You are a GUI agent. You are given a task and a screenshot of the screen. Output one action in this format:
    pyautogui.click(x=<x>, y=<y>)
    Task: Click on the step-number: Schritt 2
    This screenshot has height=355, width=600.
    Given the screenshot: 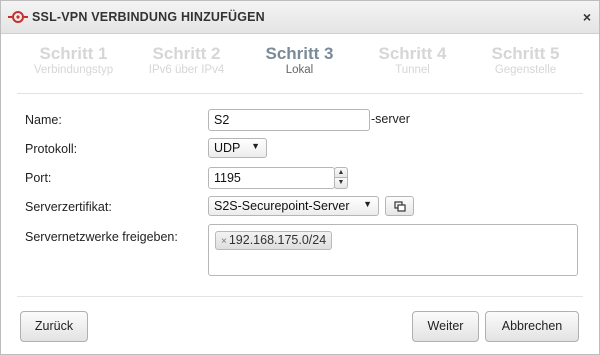 What is the action you would take?
    pyautogui.click(x=186, y=53)
    